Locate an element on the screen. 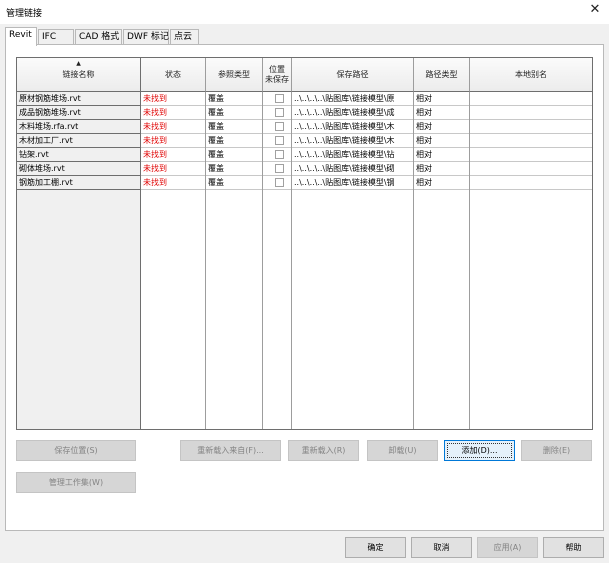 The width and height of the screenshot is (609, 563). reload-button: 重新载入(R) is located at coordinates (323, 450).